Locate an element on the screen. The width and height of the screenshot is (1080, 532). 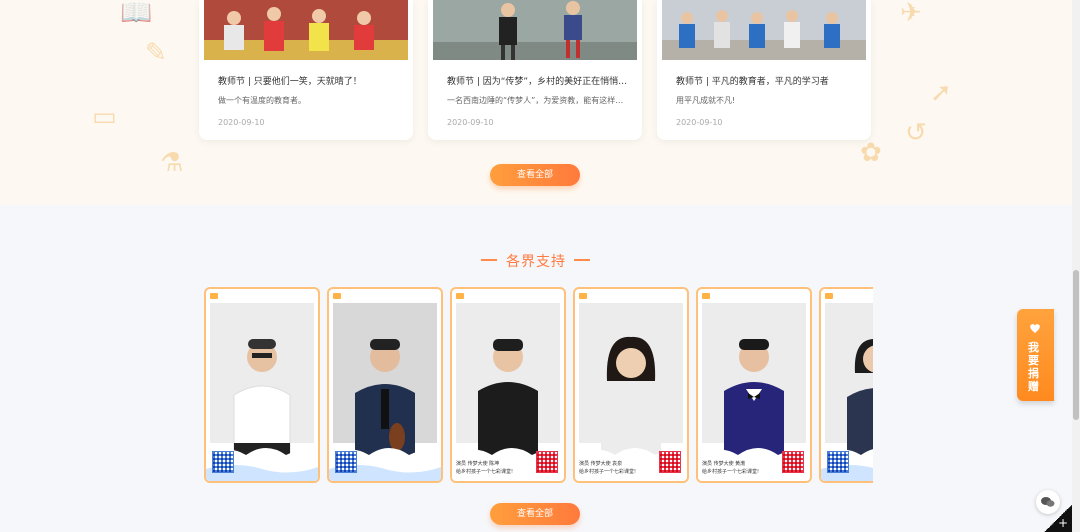
title-dash-right is located at coordinates (582, 260).